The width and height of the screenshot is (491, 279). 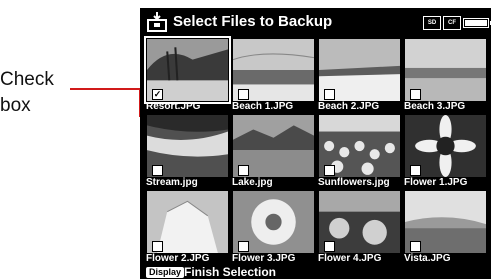 I want to click on file-name-label: Vista.JPG, so click(x=427, y=258).